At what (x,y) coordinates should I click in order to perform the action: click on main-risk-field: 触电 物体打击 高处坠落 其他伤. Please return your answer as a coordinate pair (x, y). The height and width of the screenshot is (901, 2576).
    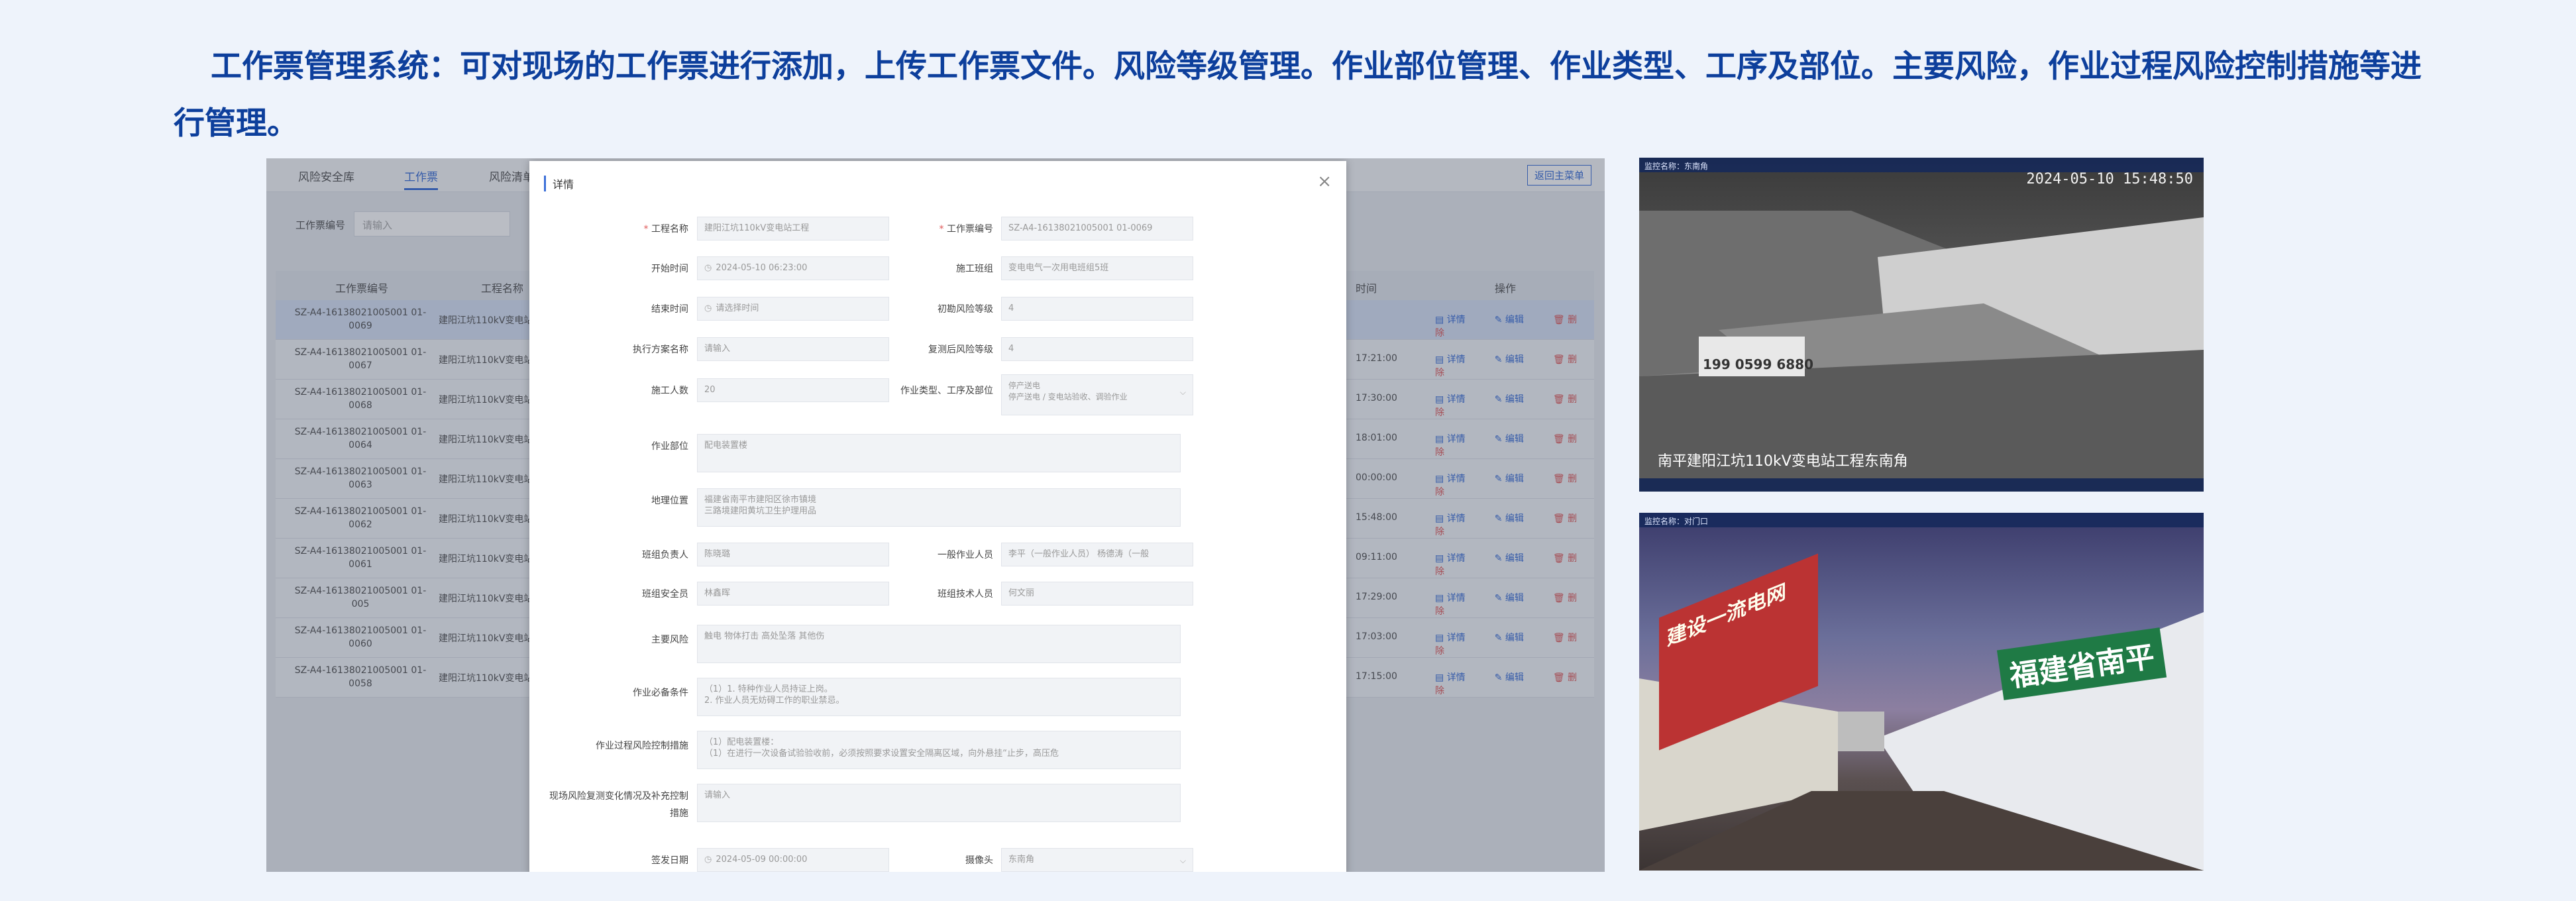
    Looking at the image, I should click on (939, 644).